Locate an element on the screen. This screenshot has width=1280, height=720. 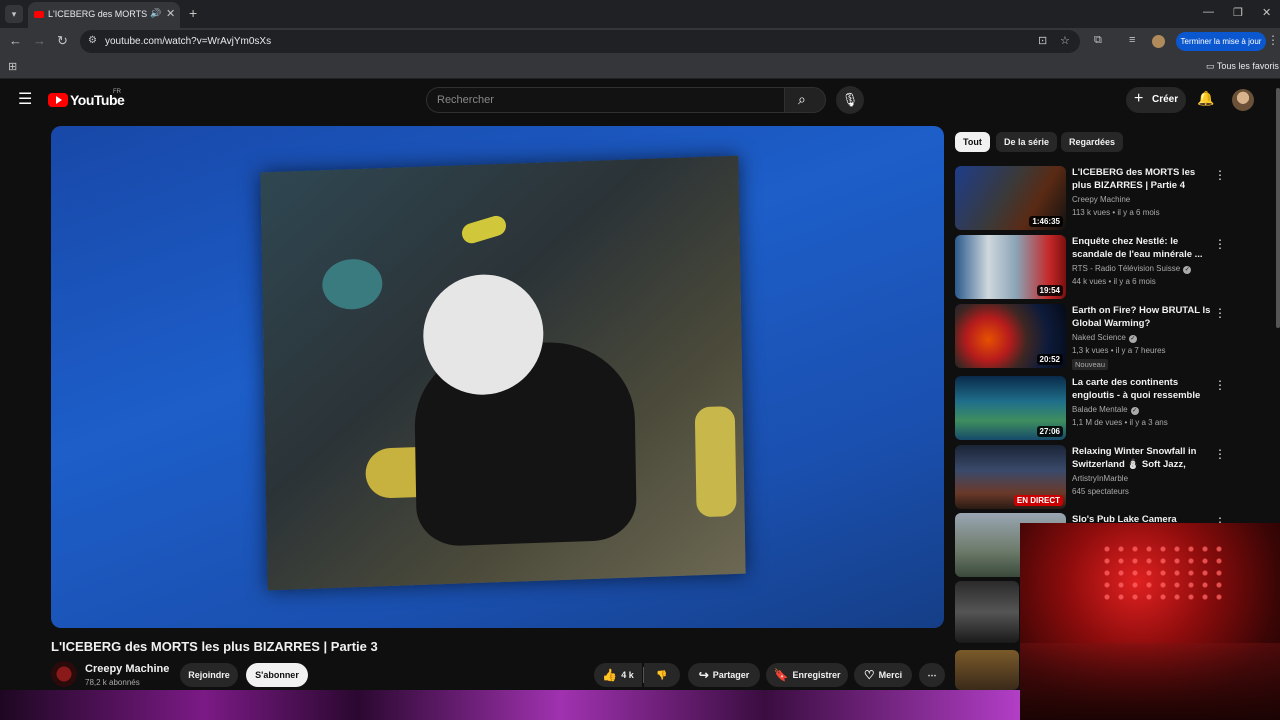
voice-search-mic-icon: 🎙 is located at coordinates (850, 100).